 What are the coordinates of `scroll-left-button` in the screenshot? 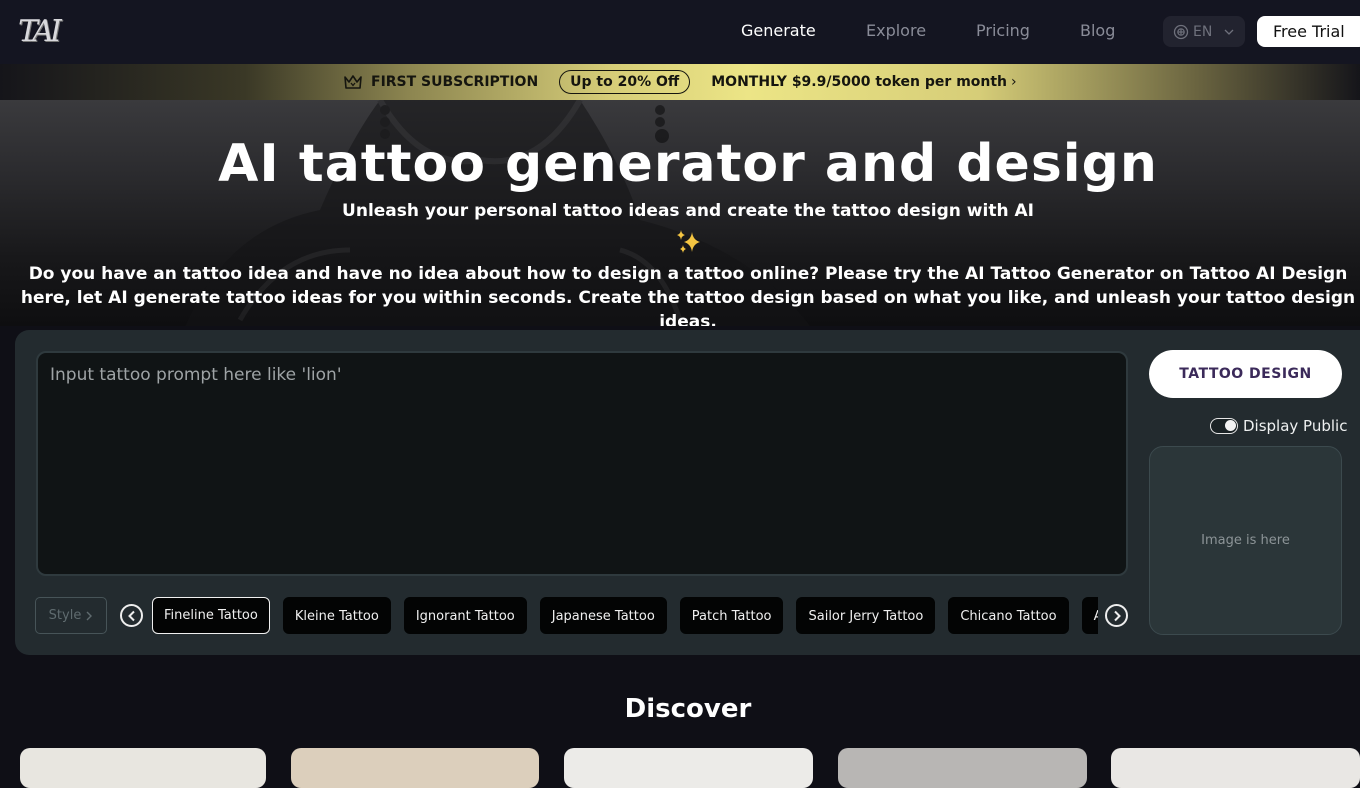 It's located at (131, 615).